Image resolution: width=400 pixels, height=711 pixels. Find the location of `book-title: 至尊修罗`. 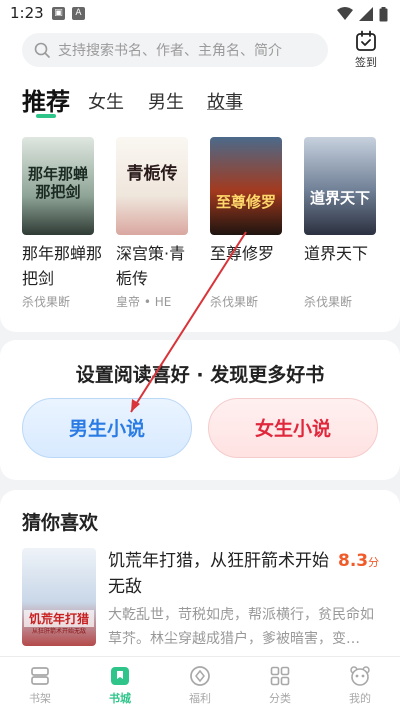

book-title: 至尊修罗 is located at coordinates (242, 253).